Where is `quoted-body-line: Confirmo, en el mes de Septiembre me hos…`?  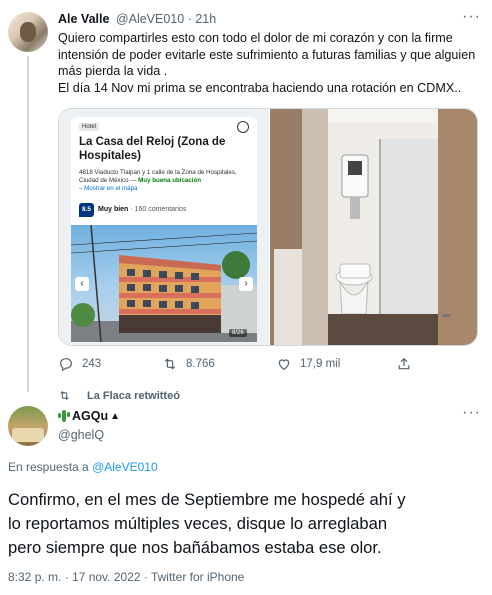 quoted-body-line: Confirmo, en el mes de Septiembre me hos… is located at coordinates (207, 499).